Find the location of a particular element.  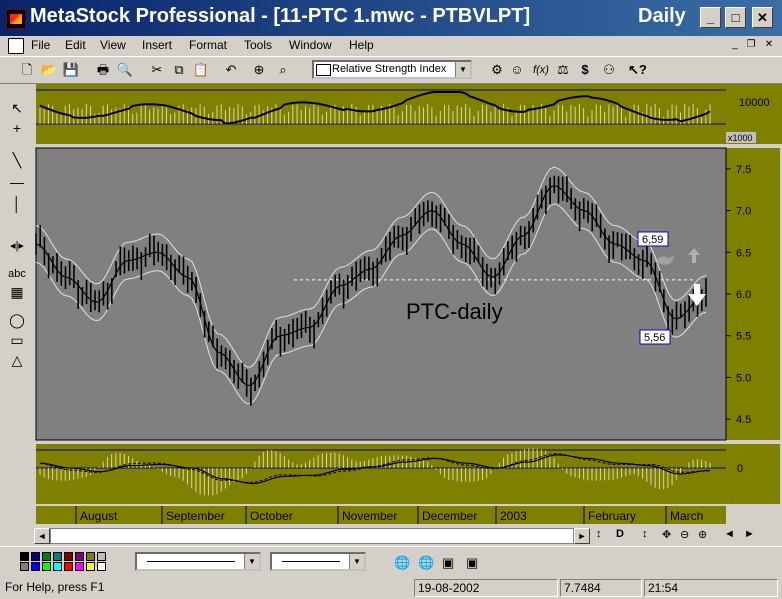

paste-icon: 📋 is located at coordinates (201, 70).